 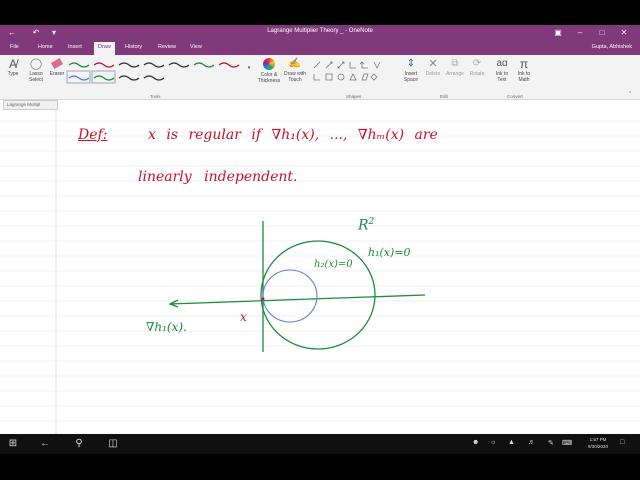 I want to click on lasso-icon: ◯, so click(x=36, y=64).